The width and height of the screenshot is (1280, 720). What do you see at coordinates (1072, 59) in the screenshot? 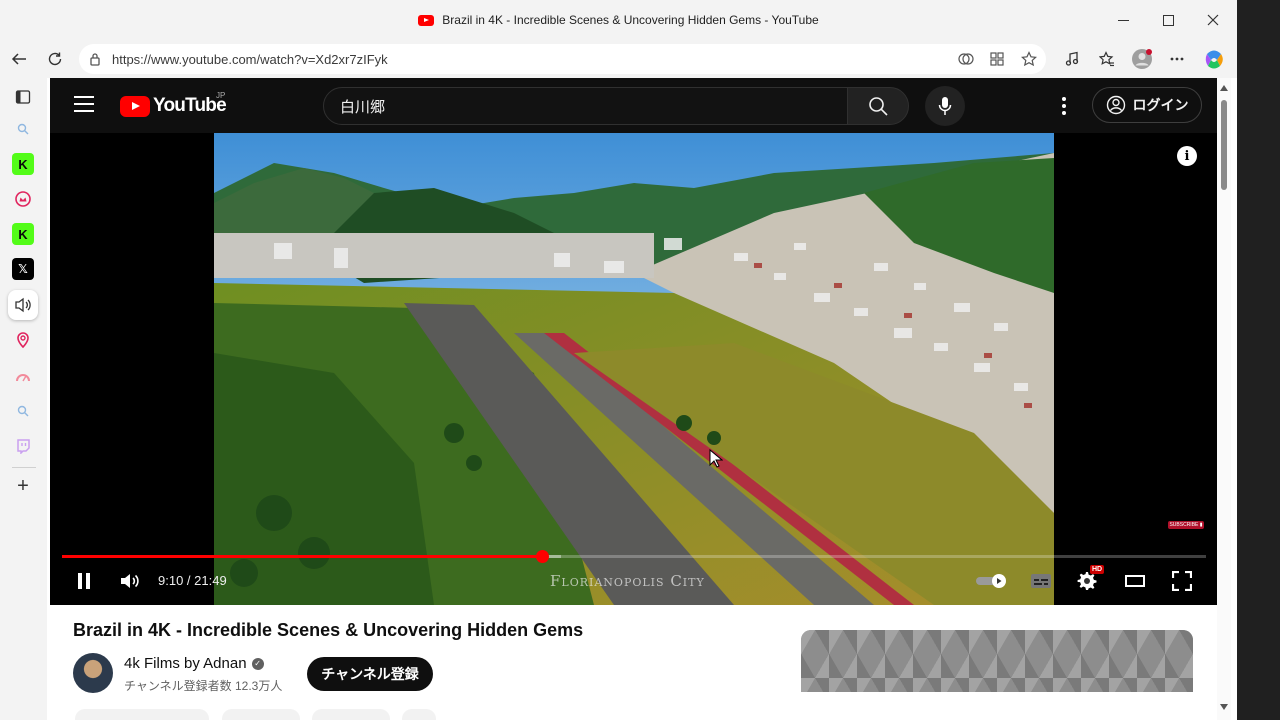
I see `media-control-button` at bounding box center [1072, 59].